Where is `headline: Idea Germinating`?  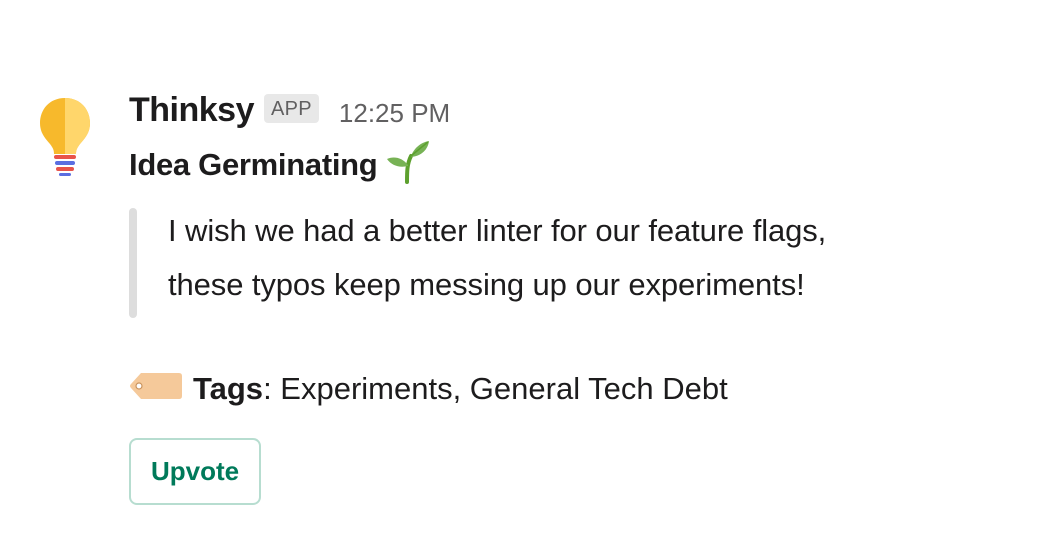 headline: Idea Germinating is located at coordinates (569, 164).